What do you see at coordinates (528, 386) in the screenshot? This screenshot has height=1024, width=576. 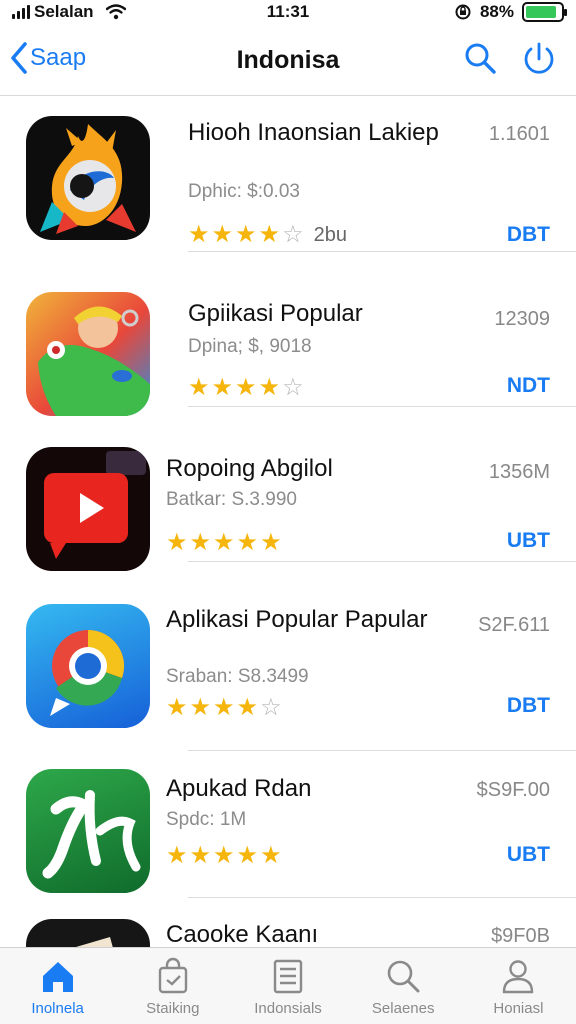 I see `get-button: NDT` at bounding box center [528, 386].